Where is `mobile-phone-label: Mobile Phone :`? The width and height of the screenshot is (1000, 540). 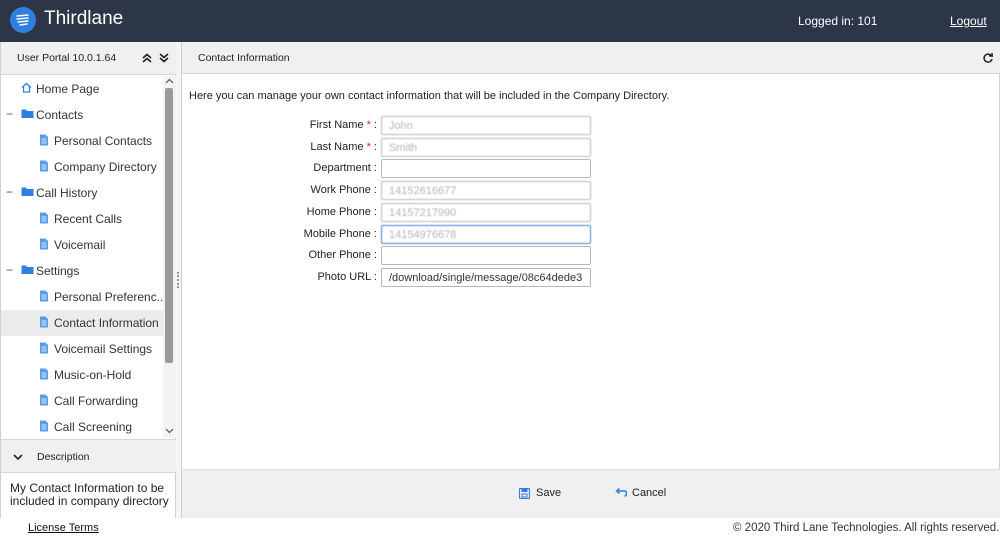
mobile-phone-label: Mobile Phone : is located at coordinates (282, 234).